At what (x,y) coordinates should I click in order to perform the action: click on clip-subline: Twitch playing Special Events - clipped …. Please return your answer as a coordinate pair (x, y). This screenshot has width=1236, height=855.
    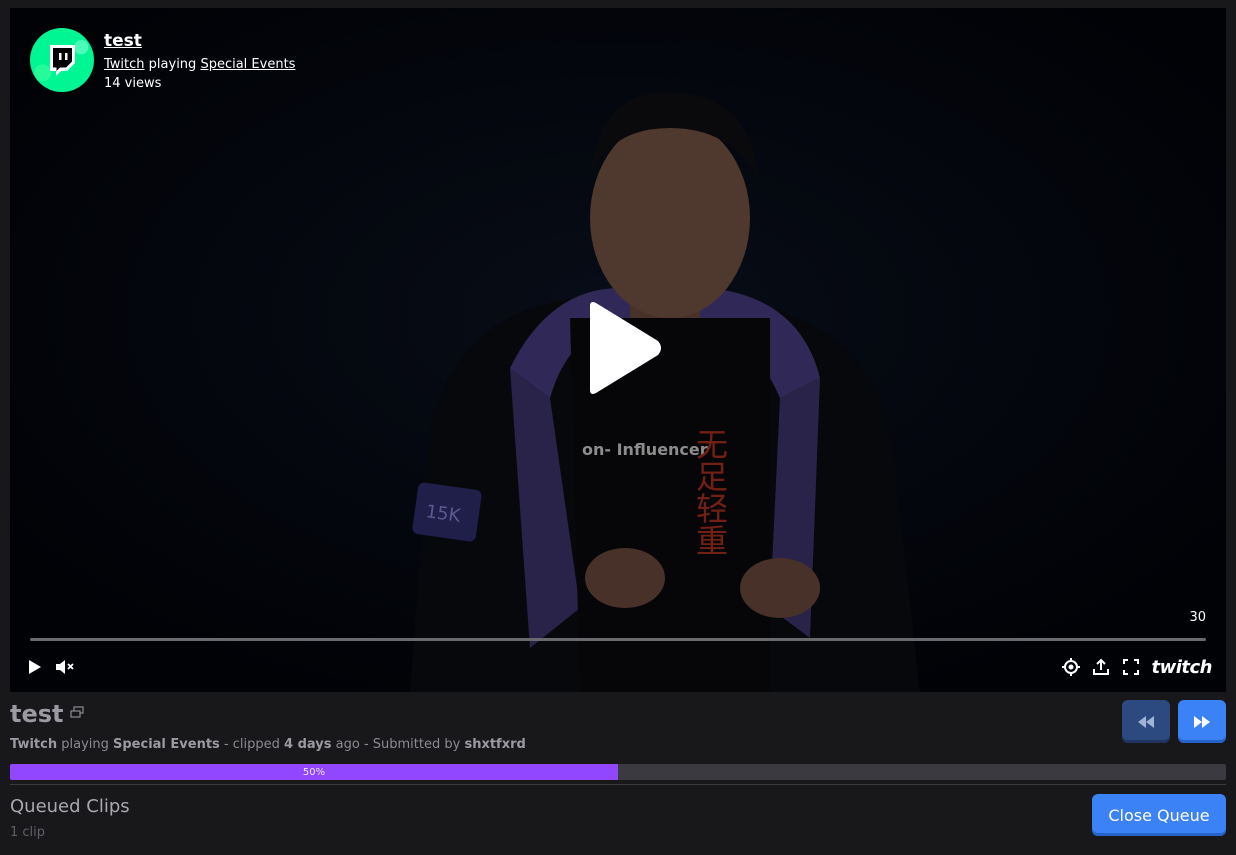
    Looking at the image, I should click on (268, 744).